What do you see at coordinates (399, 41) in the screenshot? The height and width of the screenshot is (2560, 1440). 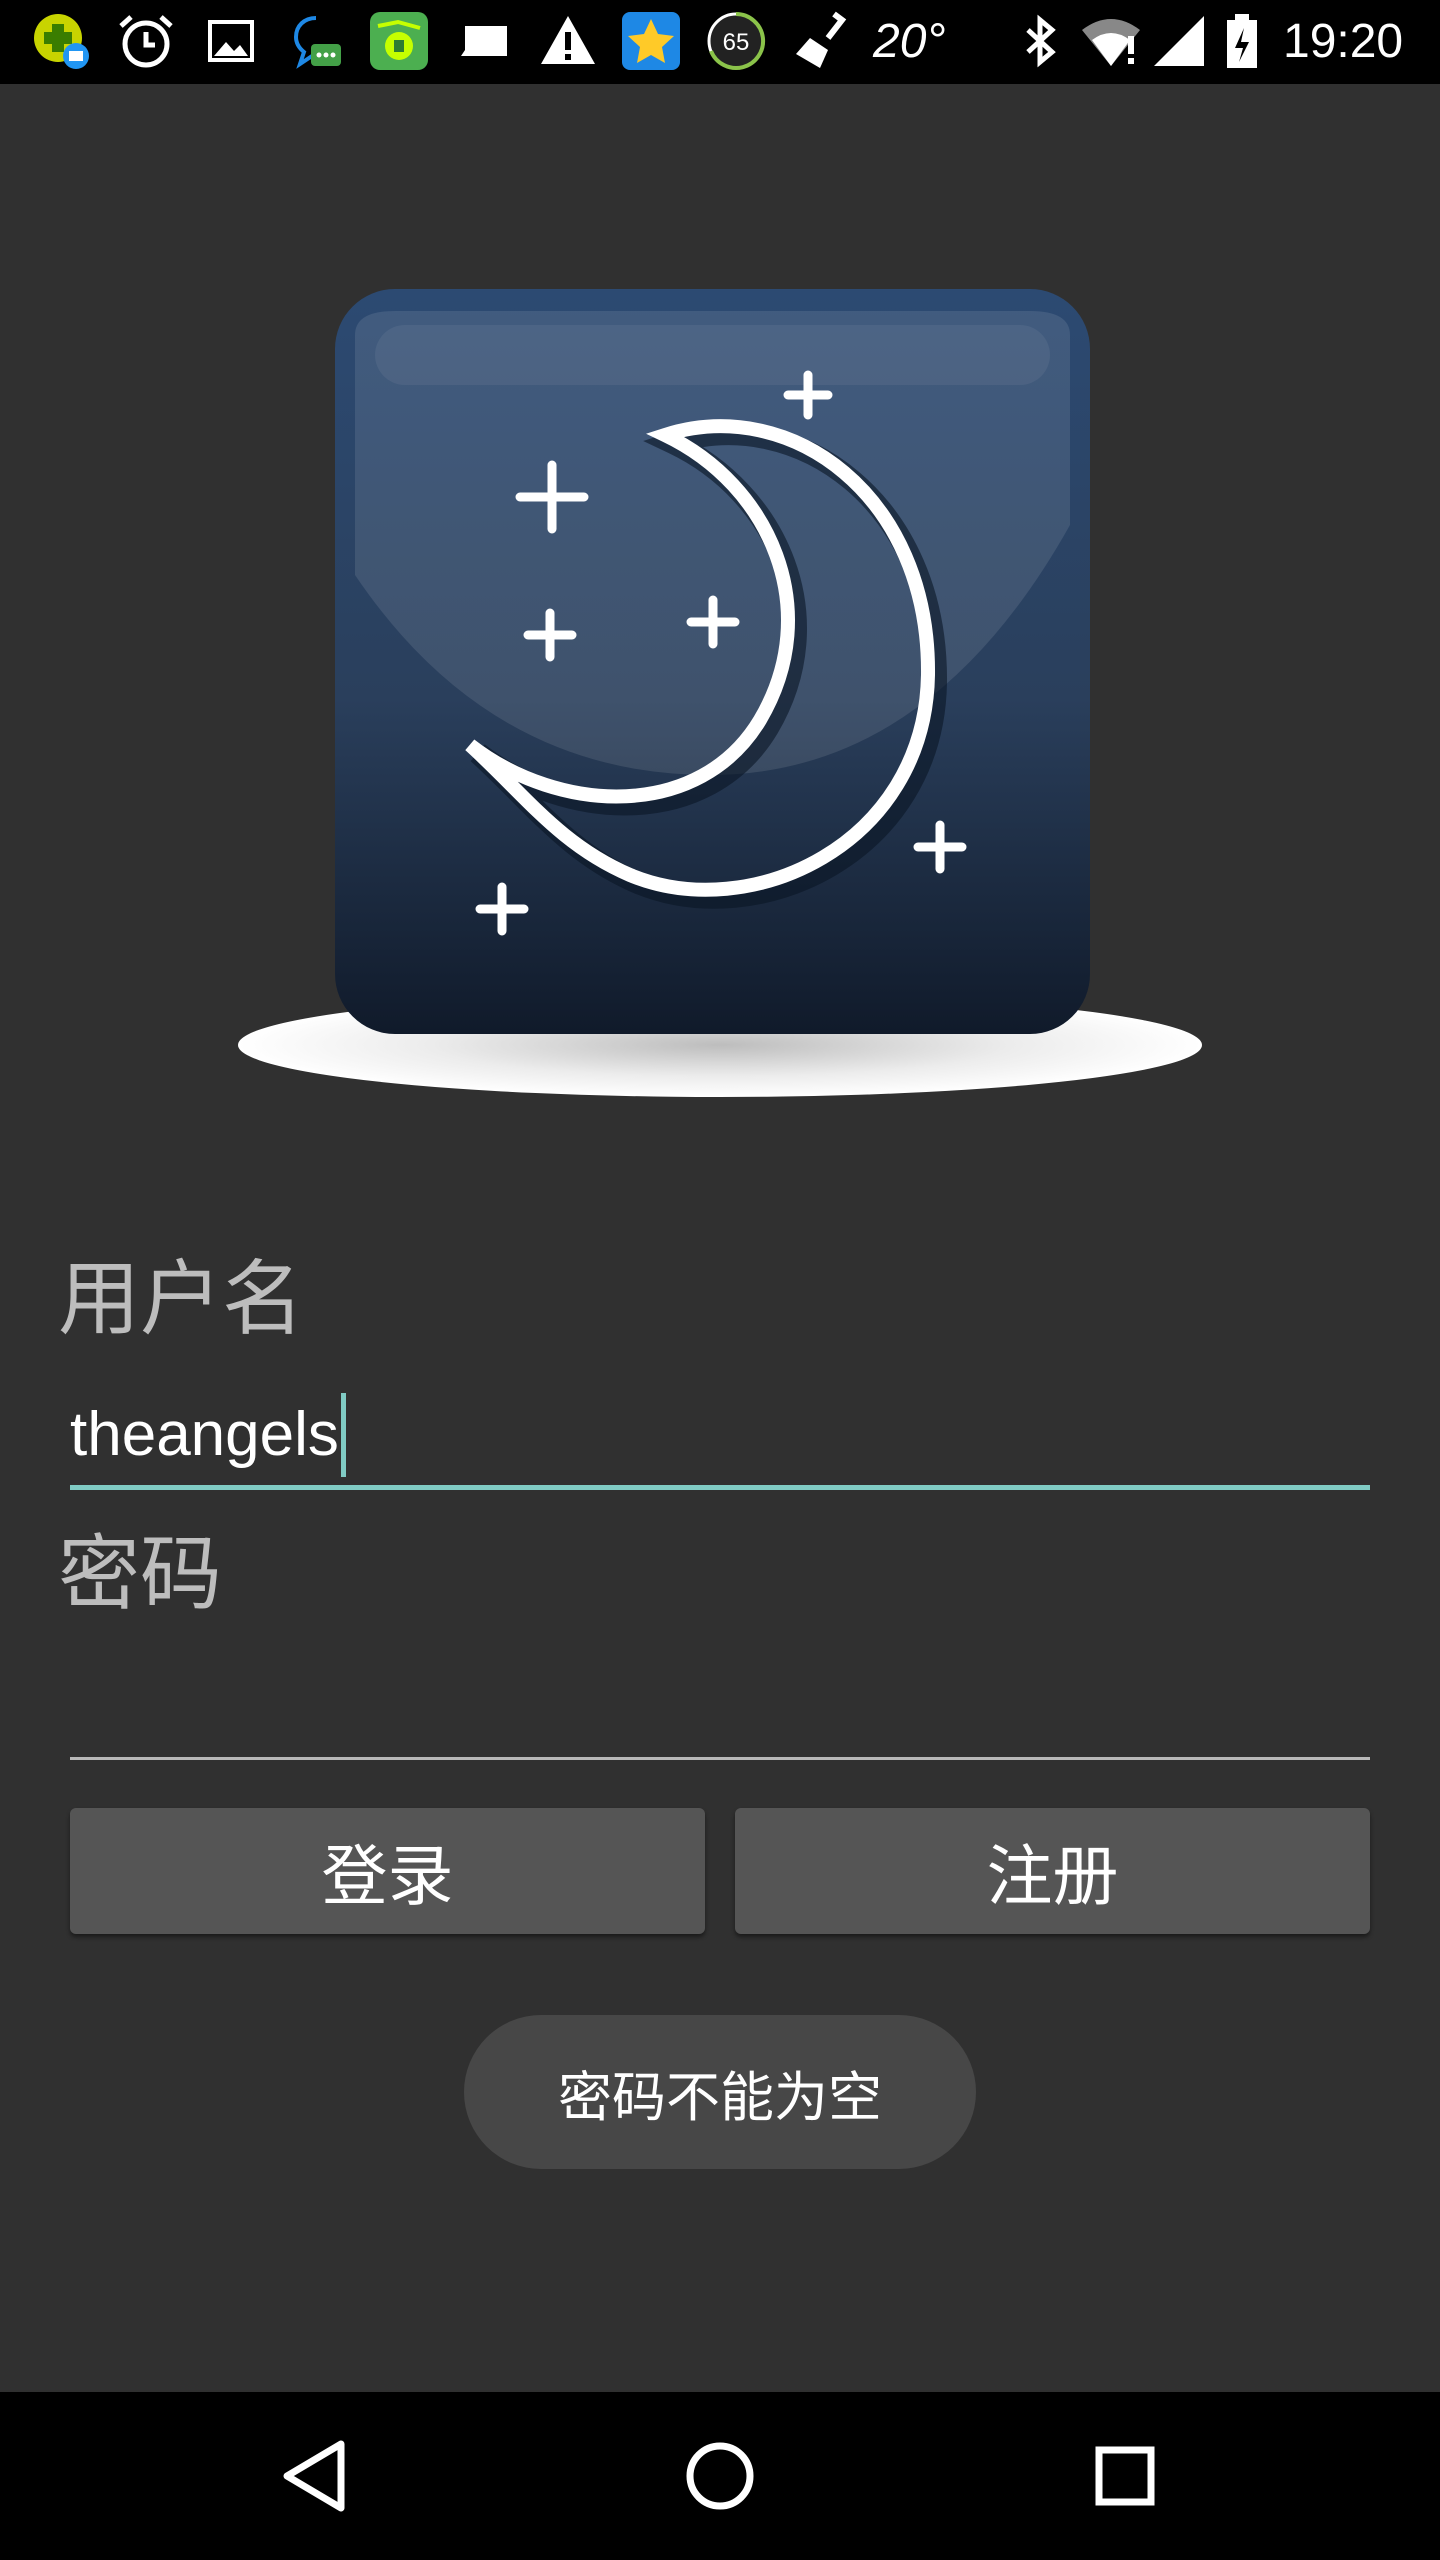 I see `green-app-icon` at bounding box center [399, 41].